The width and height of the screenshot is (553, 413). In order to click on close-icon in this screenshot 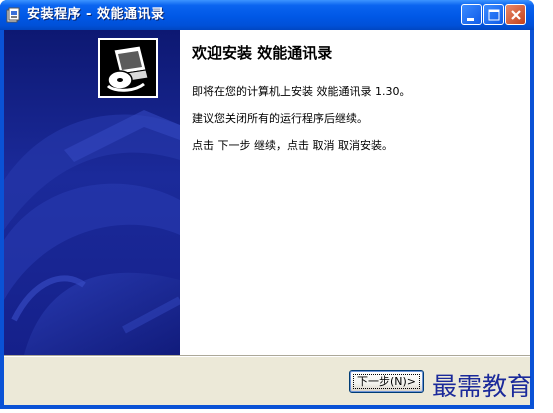, I will do `click(516, 15)`.